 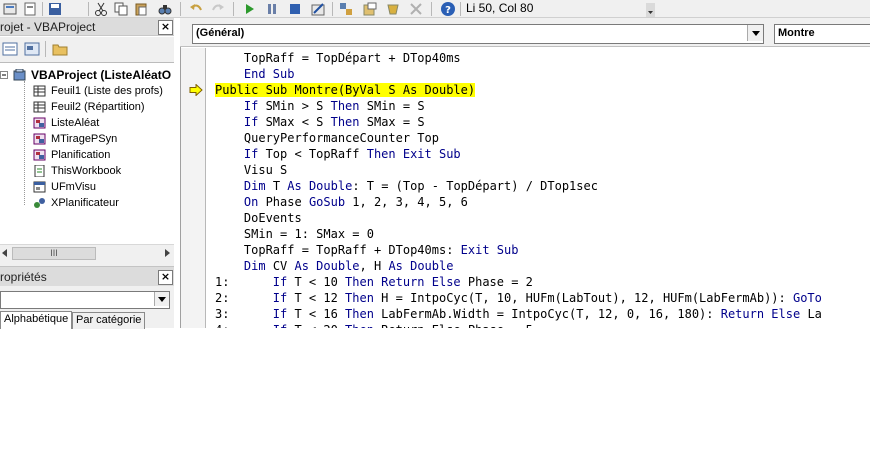 What do you see at coordinates (283, 202) in the screenshot?
I see `code-text: Phase` at bounding box center [283, 202].